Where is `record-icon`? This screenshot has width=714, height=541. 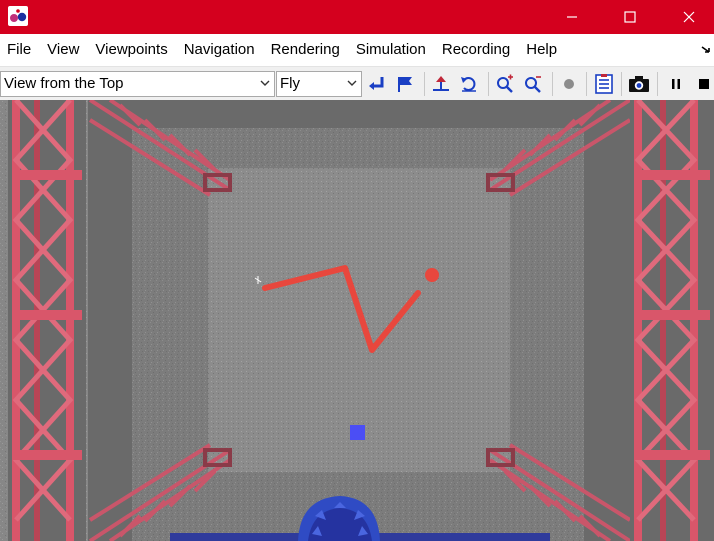
record-icon is located at coordinates (569, 84).